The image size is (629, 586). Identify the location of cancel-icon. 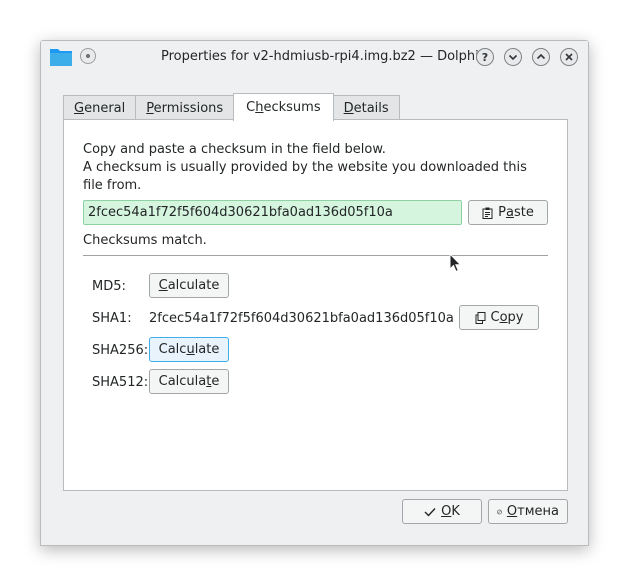
(499, 511).